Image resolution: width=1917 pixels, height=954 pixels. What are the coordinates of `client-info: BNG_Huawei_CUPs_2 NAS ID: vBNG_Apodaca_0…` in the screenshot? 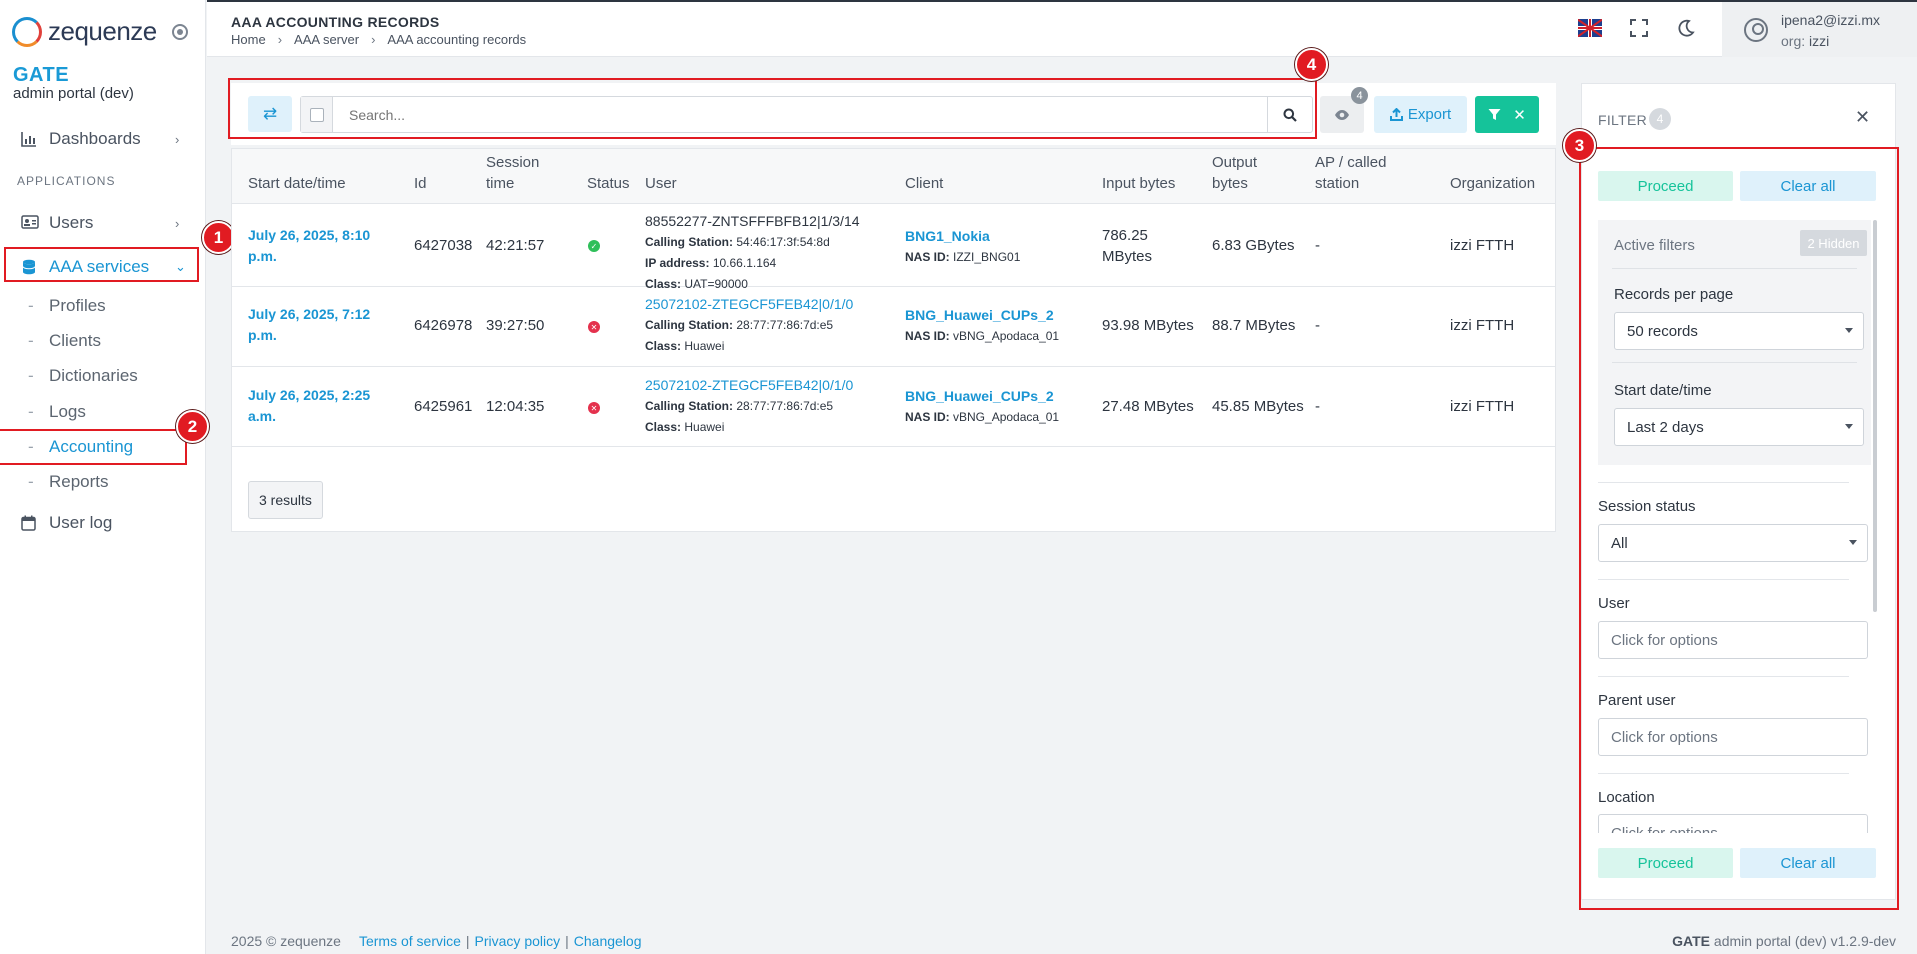 It's located at (982, 324).